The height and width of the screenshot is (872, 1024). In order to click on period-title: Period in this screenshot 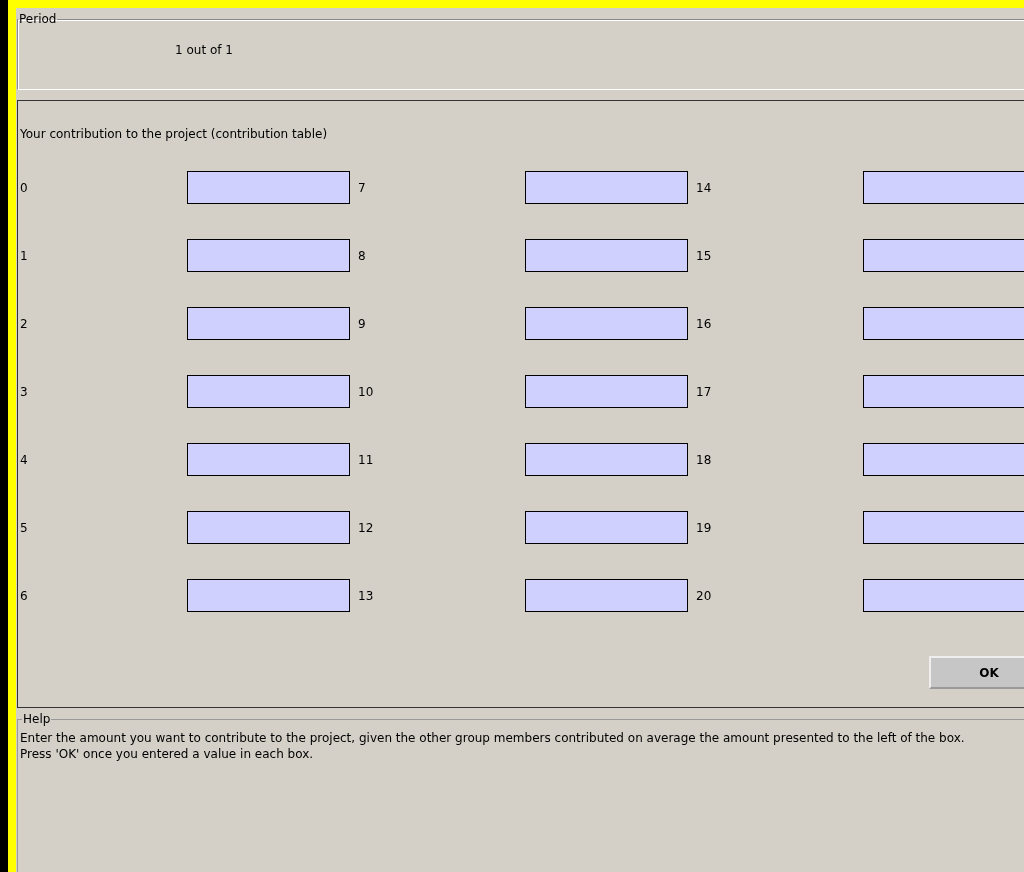, I will do `click(38, 19)`.